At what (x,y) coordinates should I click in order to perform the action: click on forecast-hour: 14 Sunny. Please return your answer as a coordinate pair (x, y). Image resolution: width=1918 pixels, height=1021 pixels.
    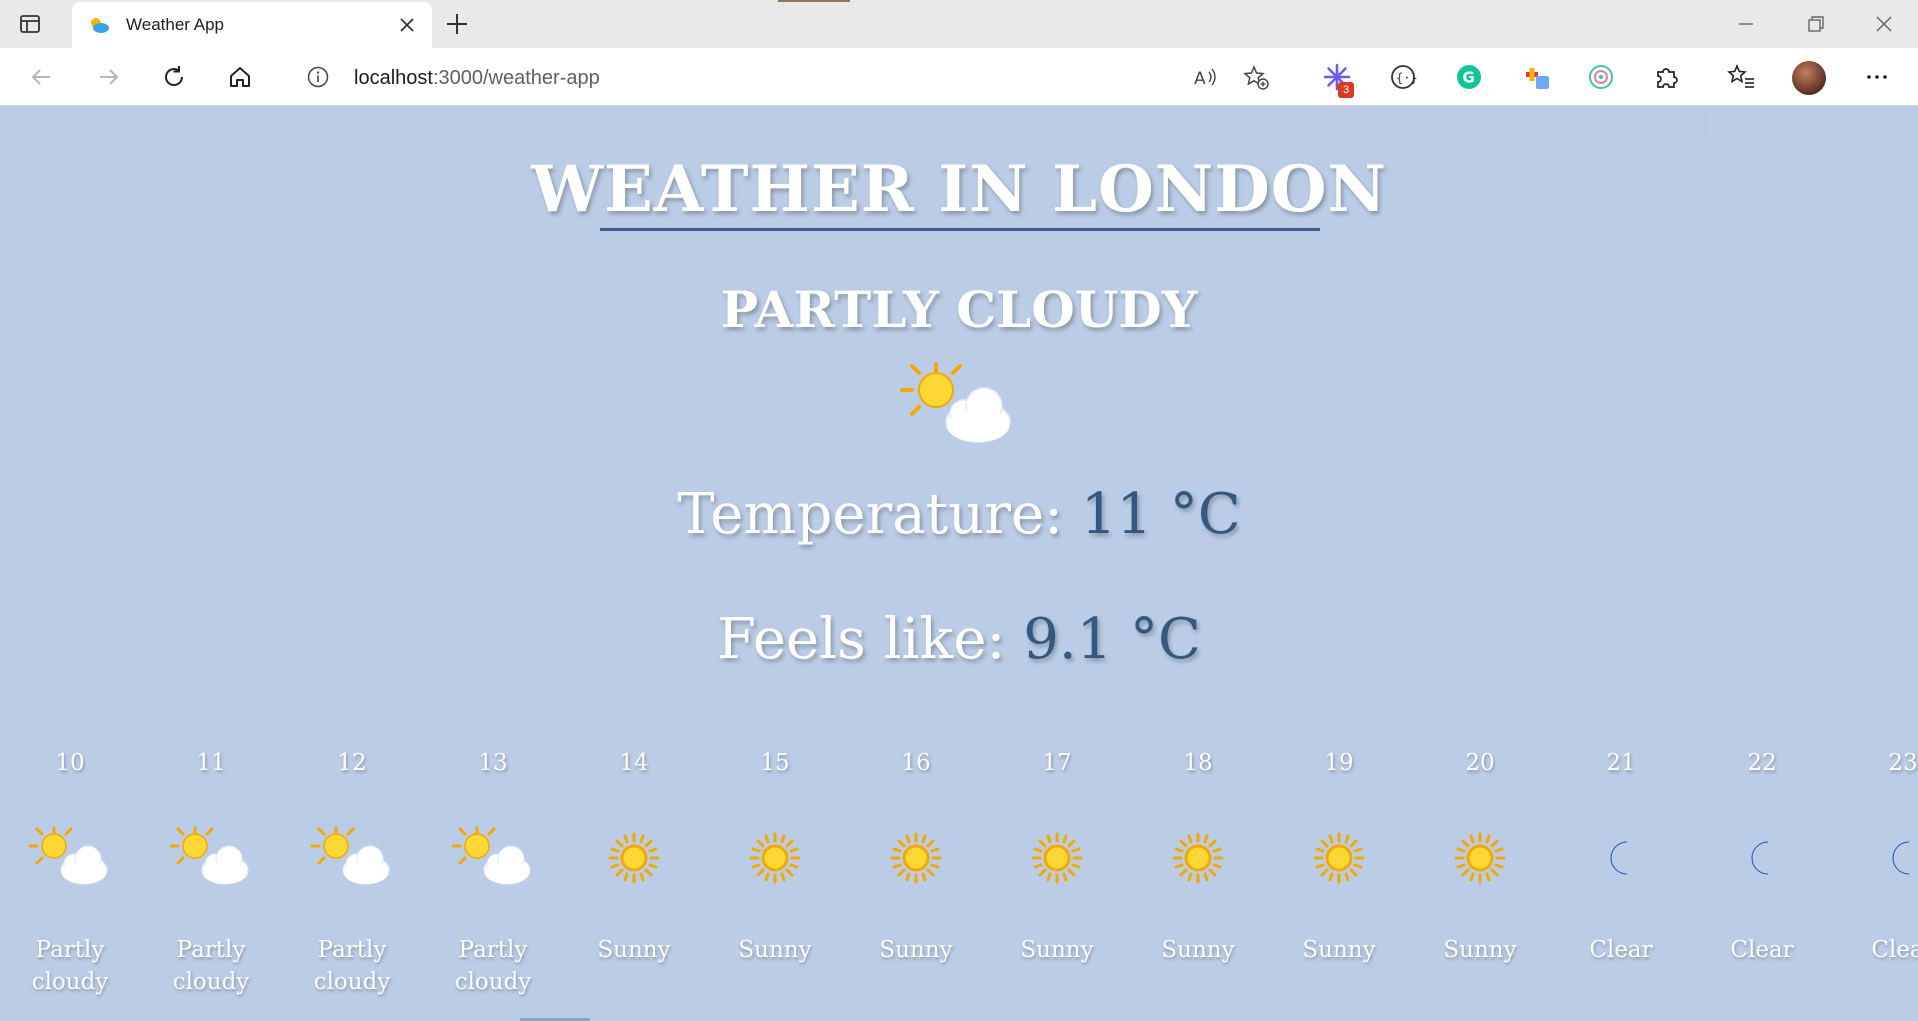
    Looking at the image, I should click on (634, 858).